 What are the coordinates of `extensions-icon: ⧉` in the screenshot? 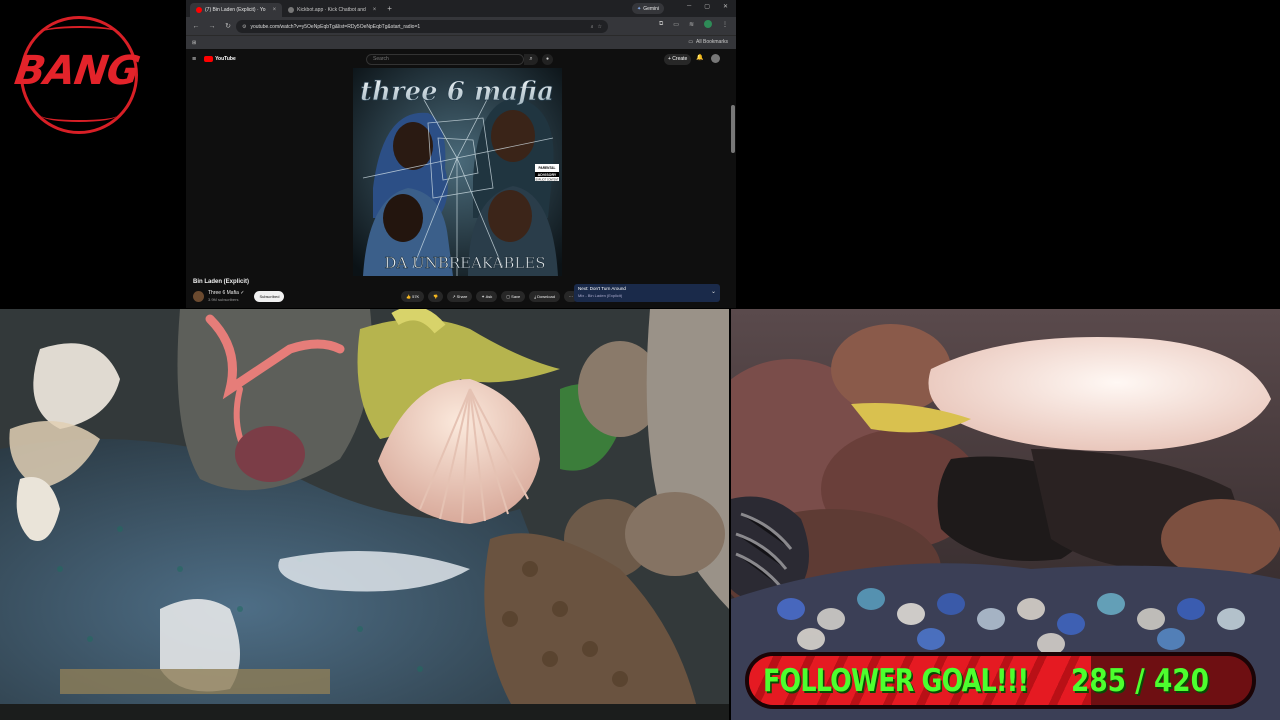 It's located at (661, 24).